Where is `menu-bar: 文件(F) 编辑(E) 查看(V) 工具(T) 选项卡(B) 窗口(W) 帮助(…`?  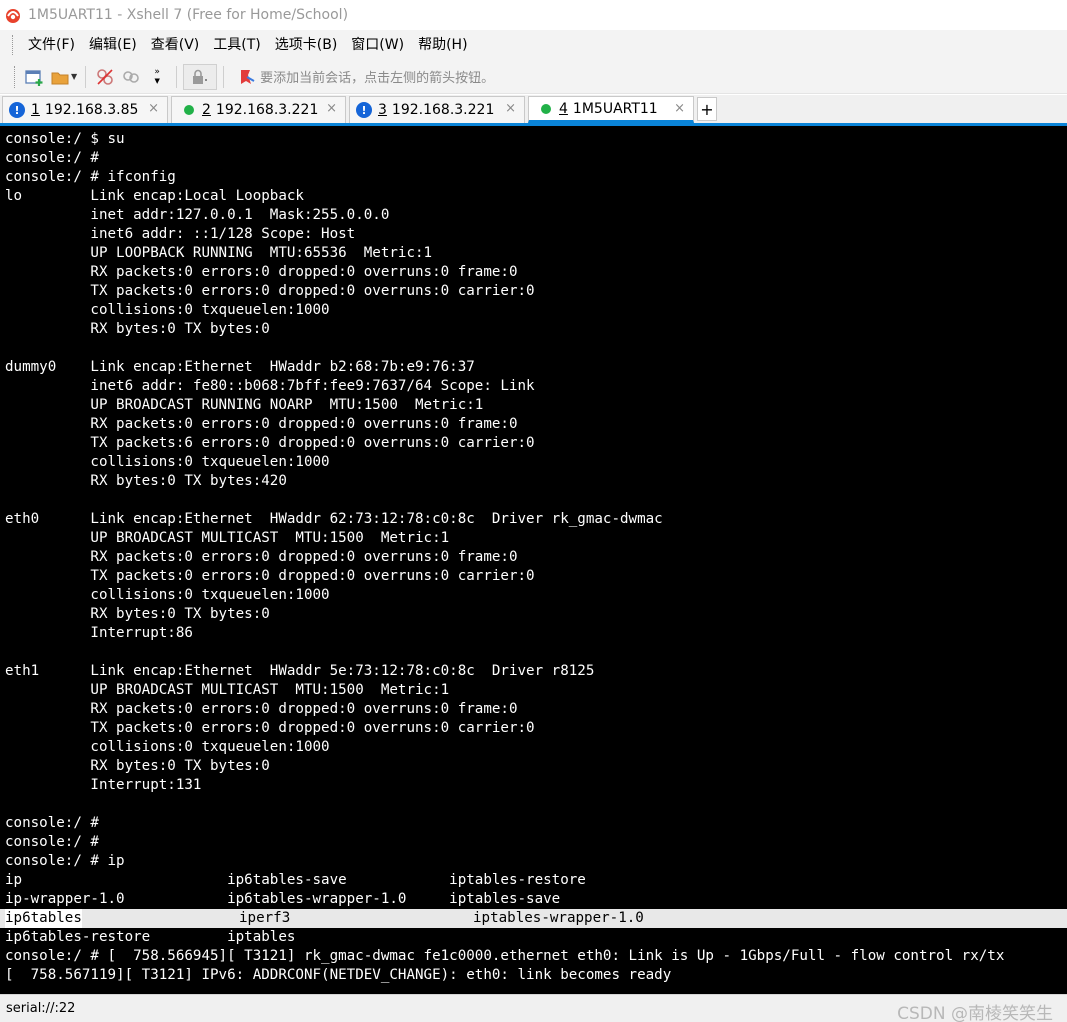 menu-bar: 文件(F) 编辑(E) 查看(V) 工具(T) 选项卡(B) 窗口(W) 帮助(… is located at coordinates (533, 45).